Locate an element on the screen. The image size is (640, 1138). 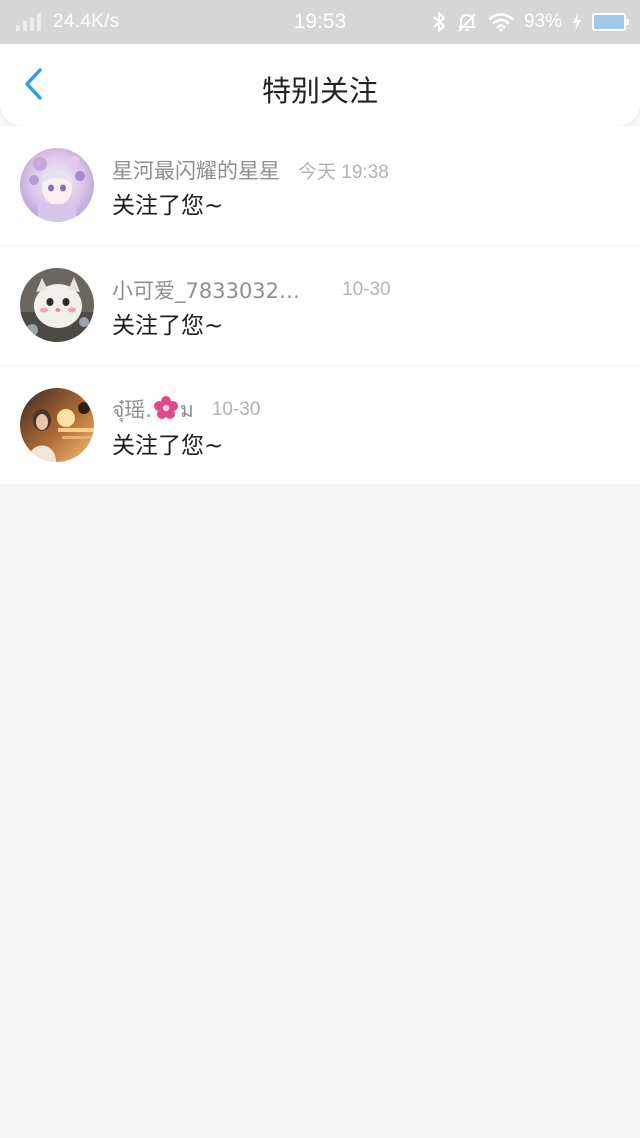
bluetooth-icon is located at coordinates (439, 22).